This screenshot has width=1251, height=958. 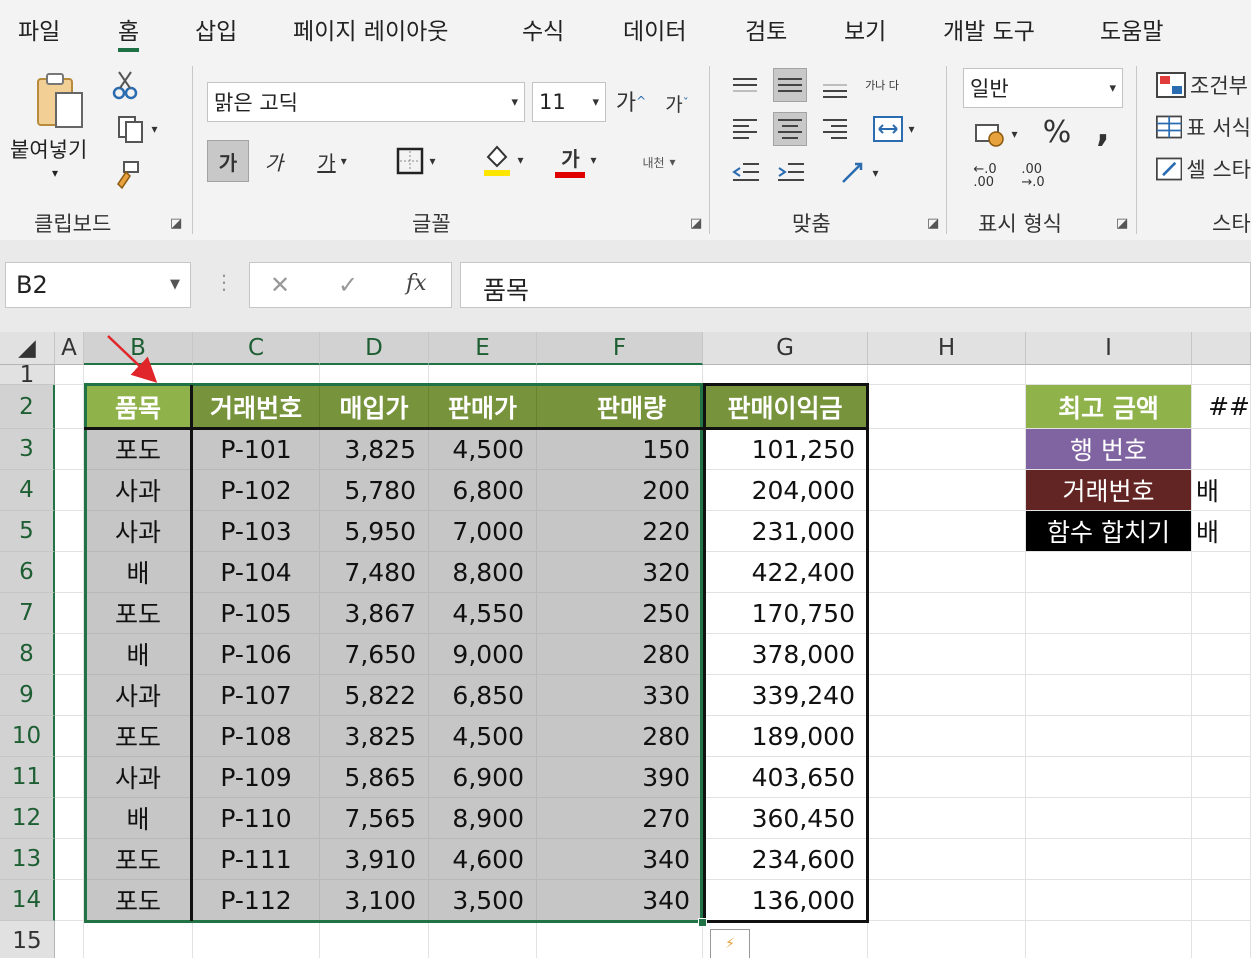 What do you see at coordinates (483, 777) in the screenshot?
I see `table-cell: 6,900` at bounding box center [483, 777].